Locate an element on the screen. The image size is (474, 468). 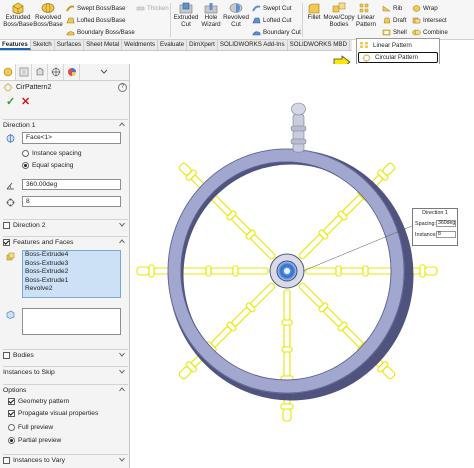
boundary-cut-icon is located at coordinates (256, 33).